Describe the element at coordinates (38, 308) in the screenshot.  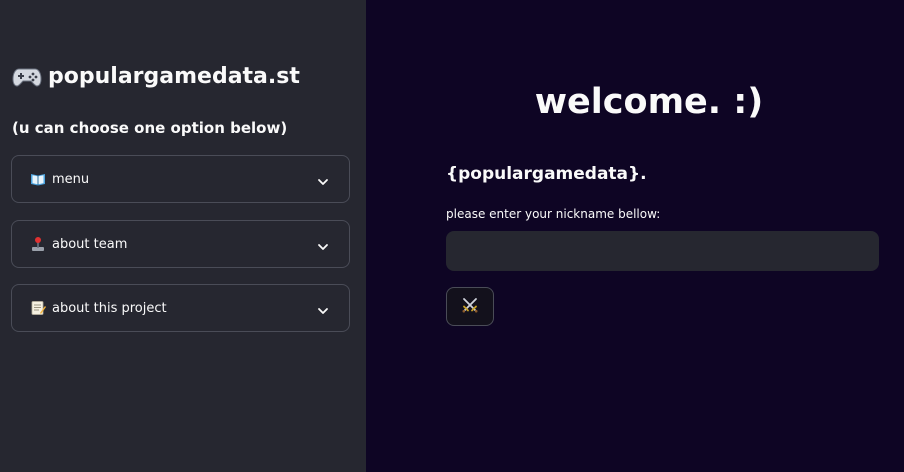
I see `memo-icon` at that location.